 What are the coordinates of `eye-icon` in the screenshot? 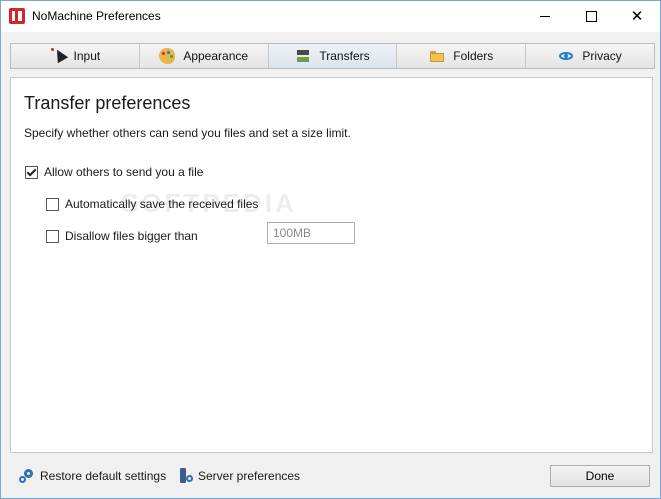 It's located at (566, 56).